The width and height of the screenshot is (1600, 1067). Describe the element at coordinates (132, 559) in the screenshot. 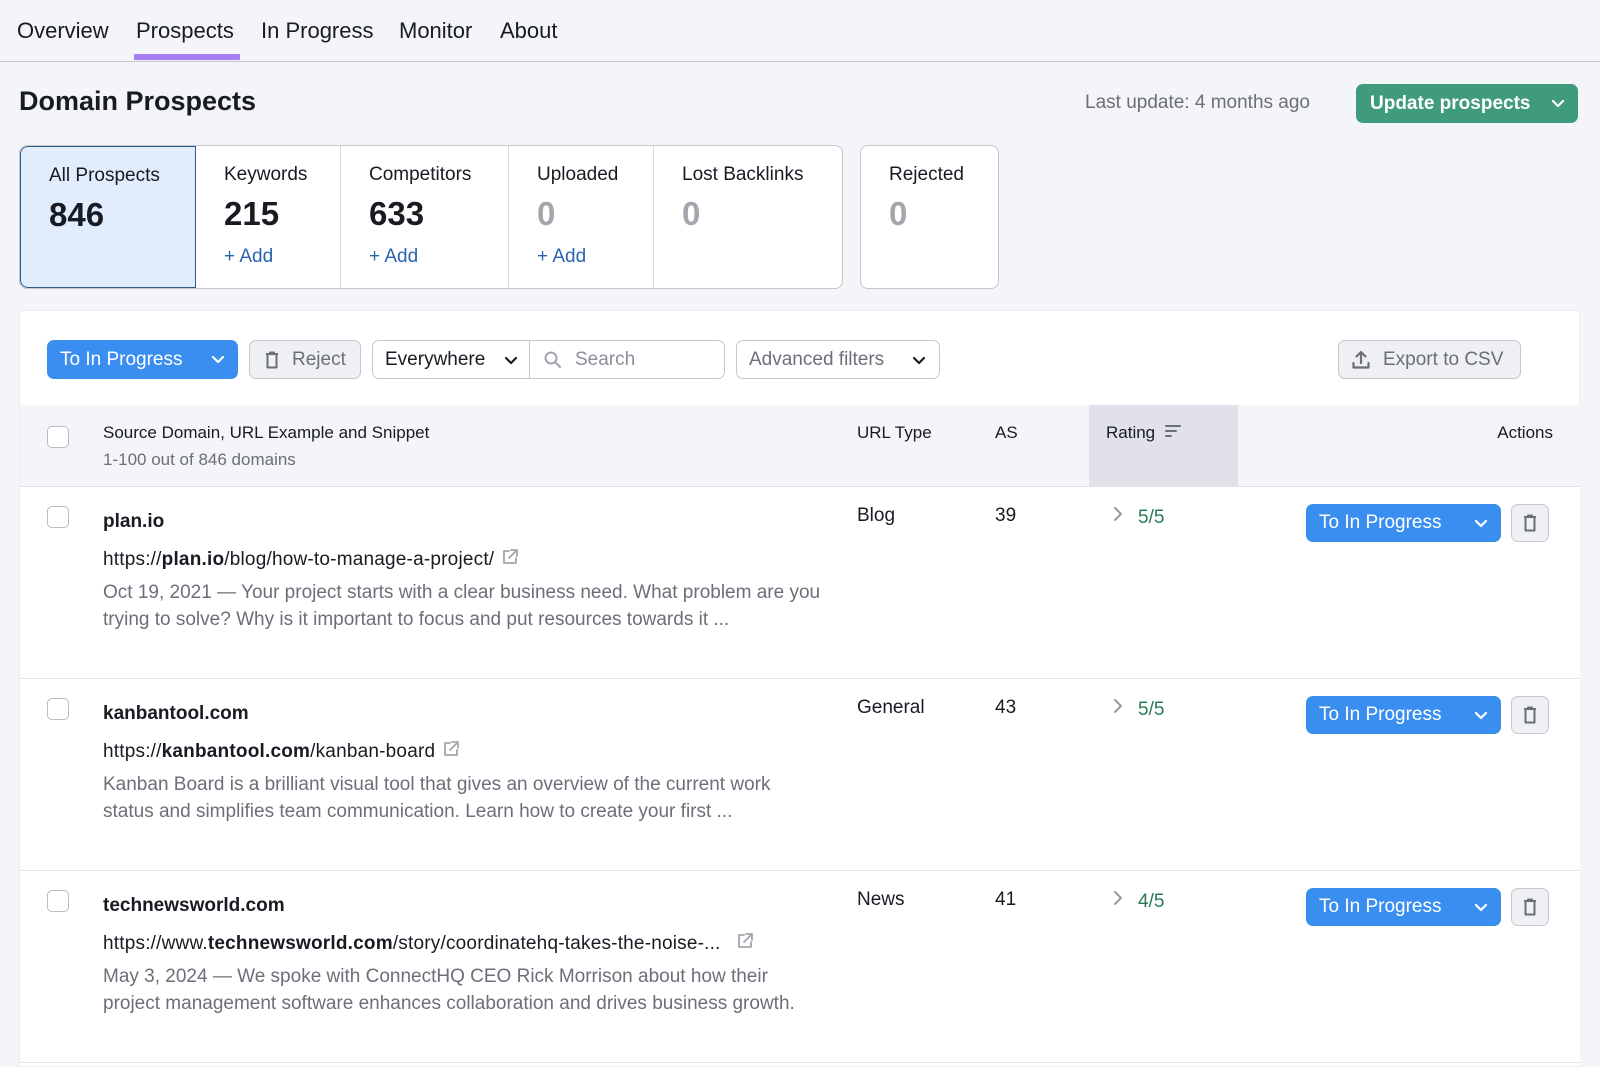

I see `url-prefix: https://` at that location.